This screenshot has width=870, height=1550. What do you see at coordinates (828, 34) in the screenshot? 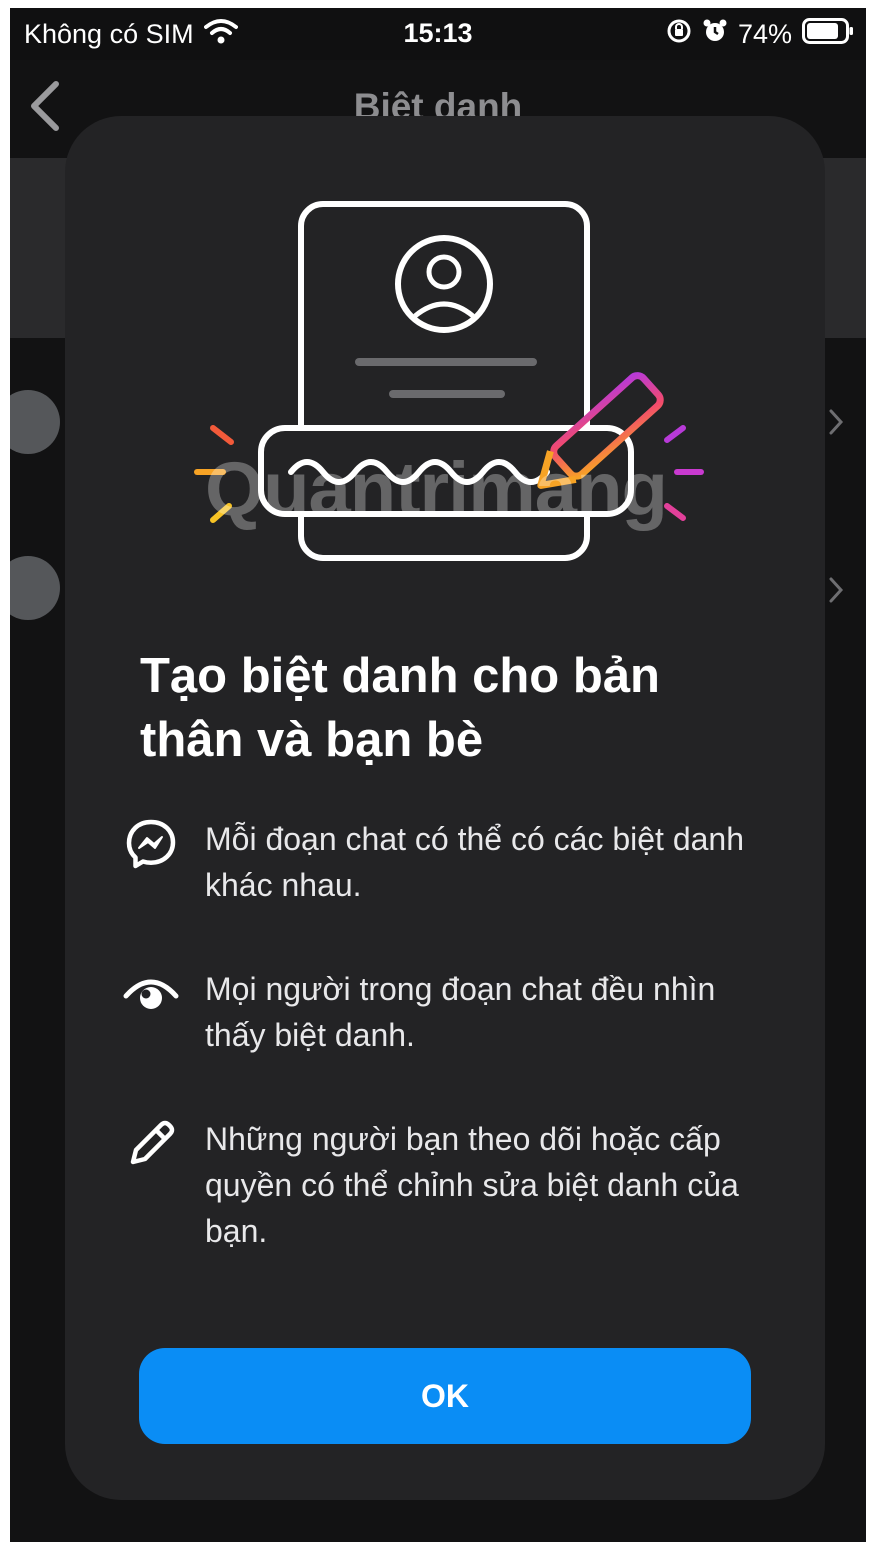
I see `battery-icon` at bounding box center [828, 34].